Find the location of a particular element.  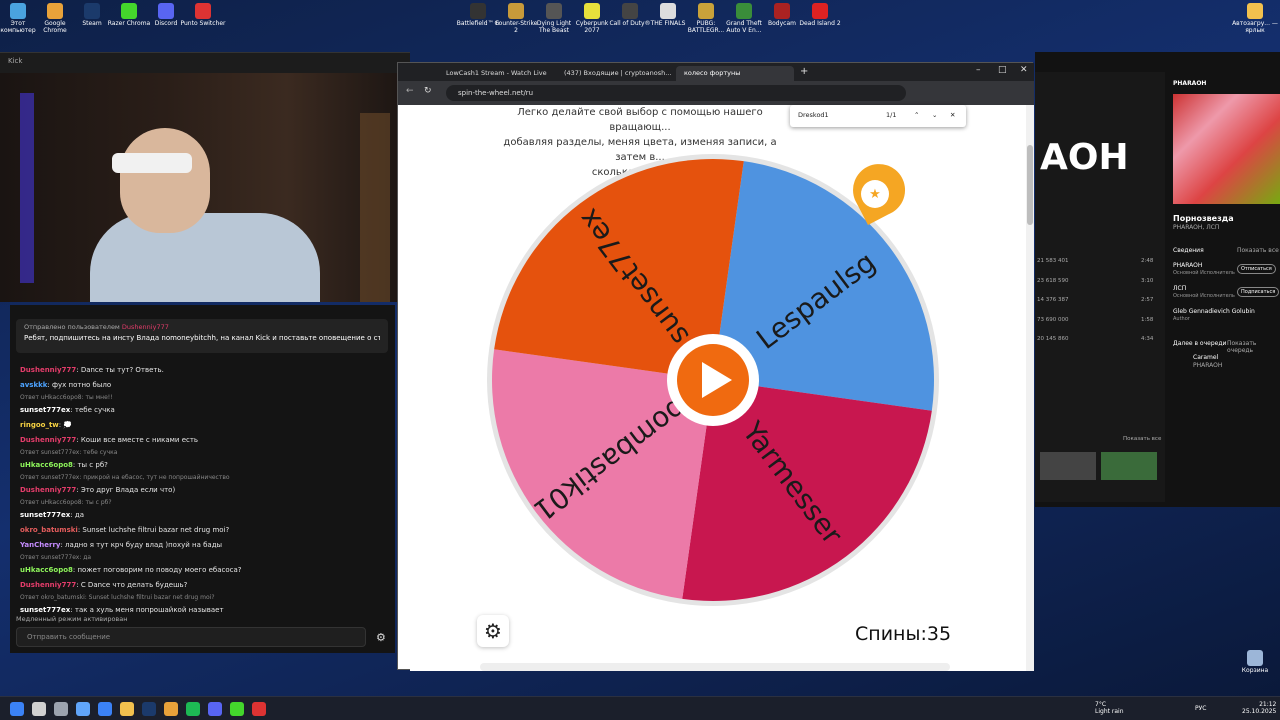

desktop-shortcut: Dead Island 2 is located at coordinates (820, 15).